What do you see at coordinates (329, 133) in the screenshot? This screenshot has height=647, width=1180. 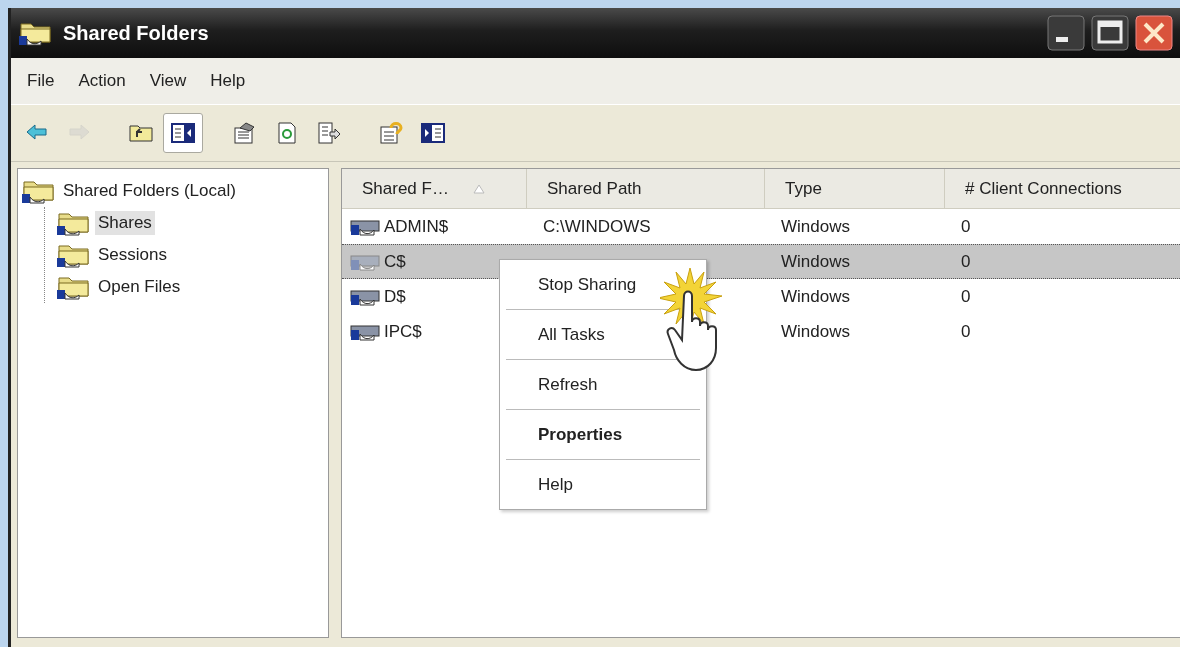 I see `export-list-icon` at bounding box center [329, 133].